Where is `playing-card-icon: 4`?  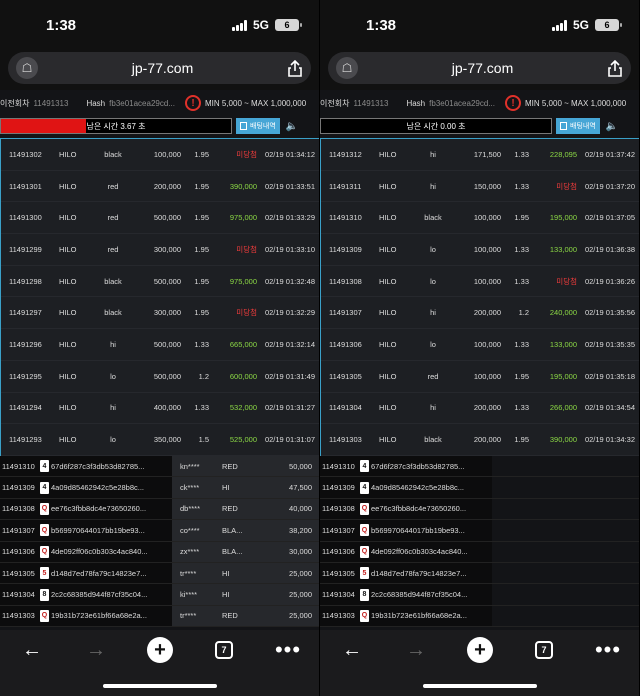
playing-card-icon: 4 is located at coordinates (44, 487).